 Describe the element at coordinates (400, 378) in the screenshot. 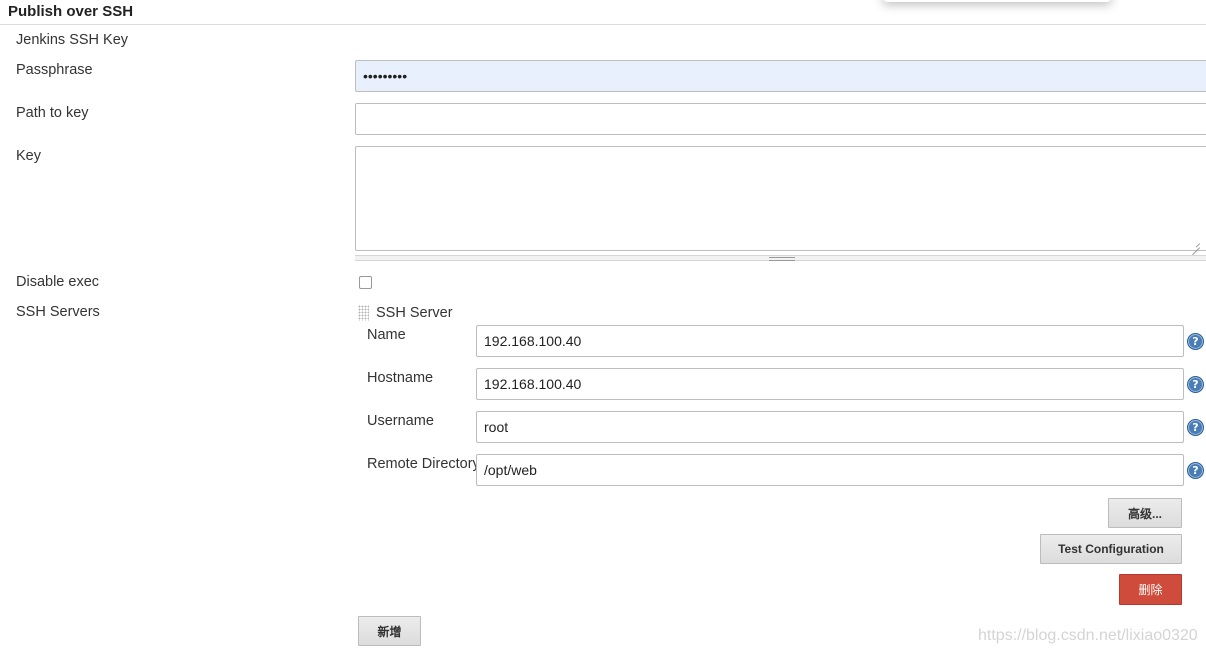

I see `hostname-label: Hostname` at that location.